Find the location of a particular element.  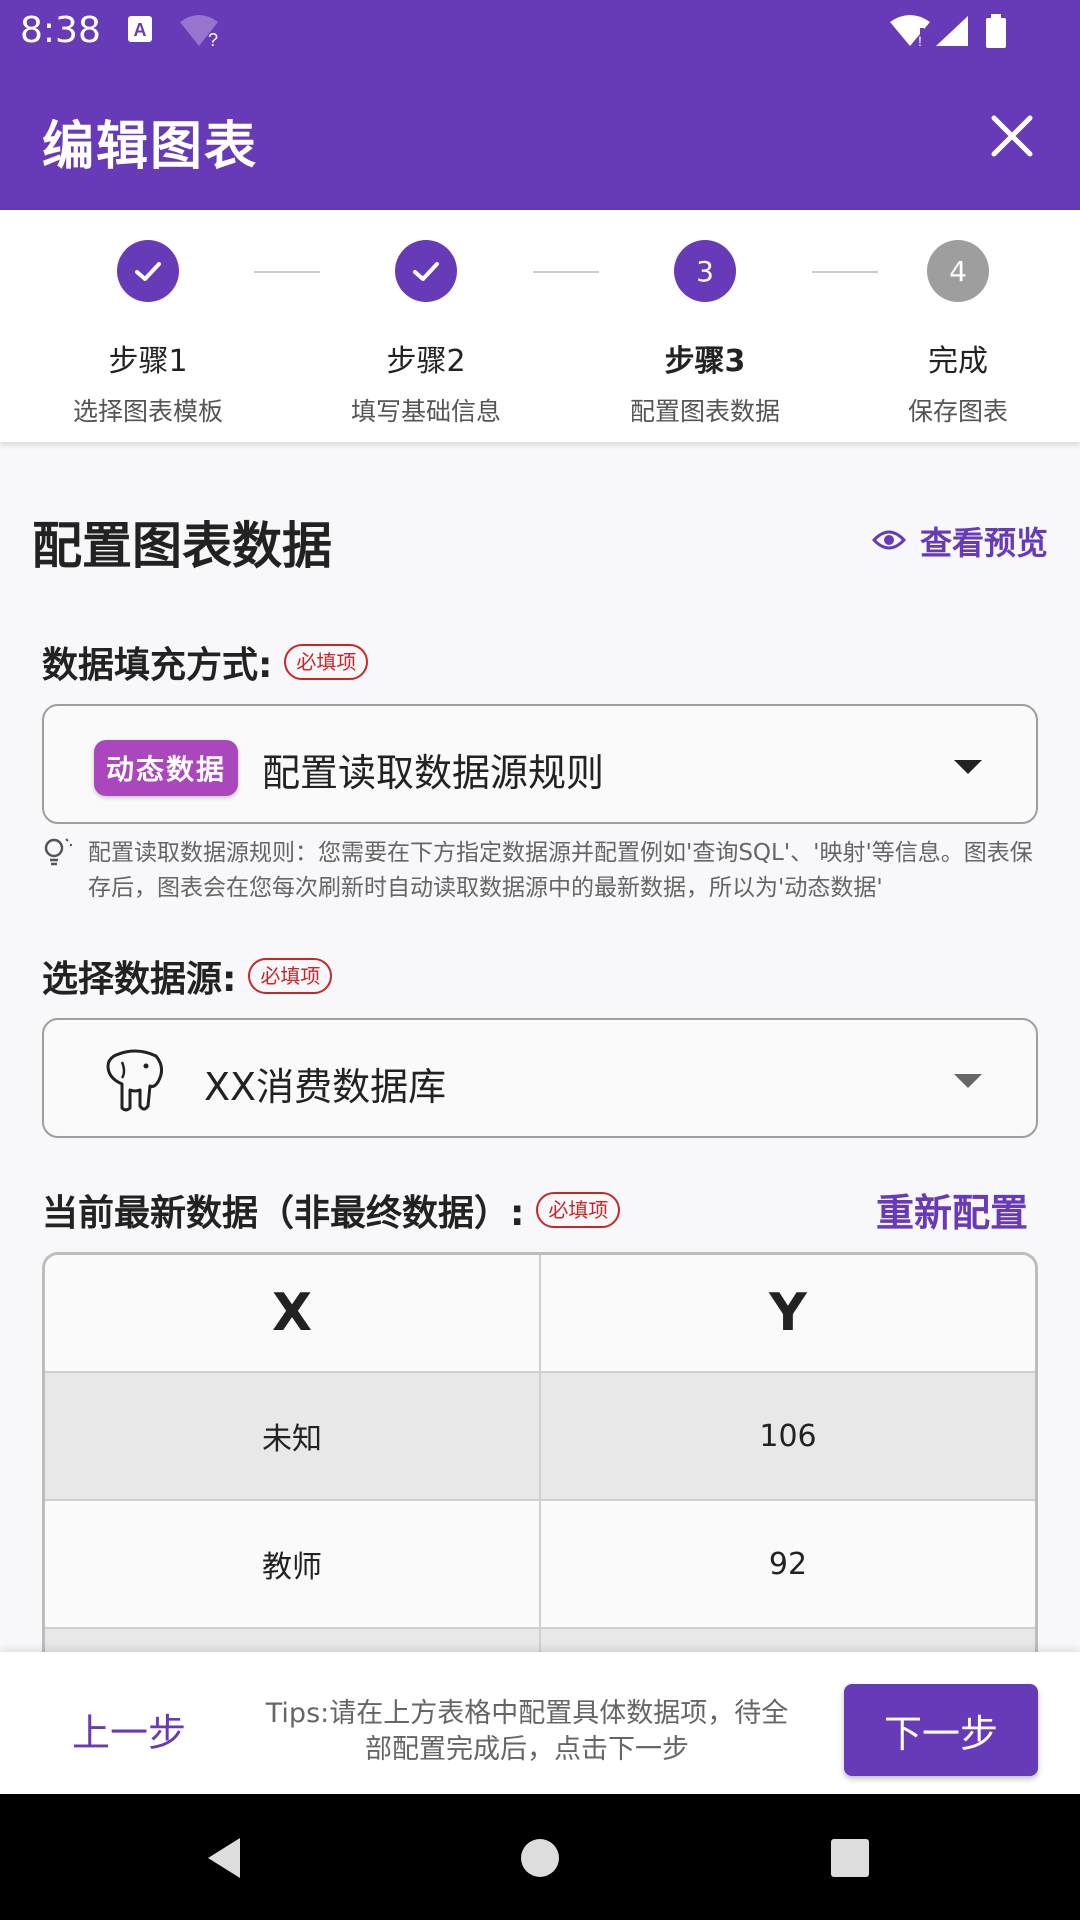

step-1-name: 步骤1 is located at coordinates (148, 361).